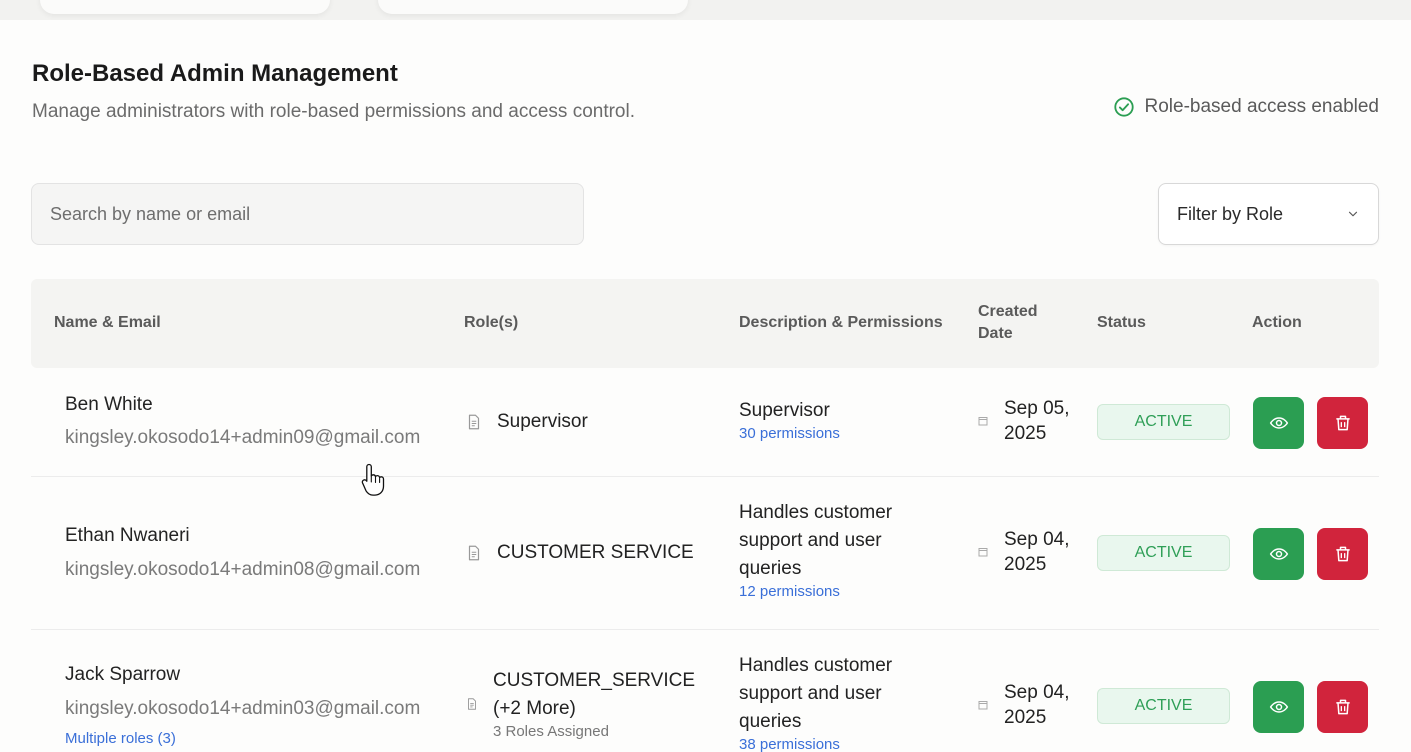 Image resolution: width=1411 pixels, height=752 pixels. I want to click on search-input, so click(307, 214).